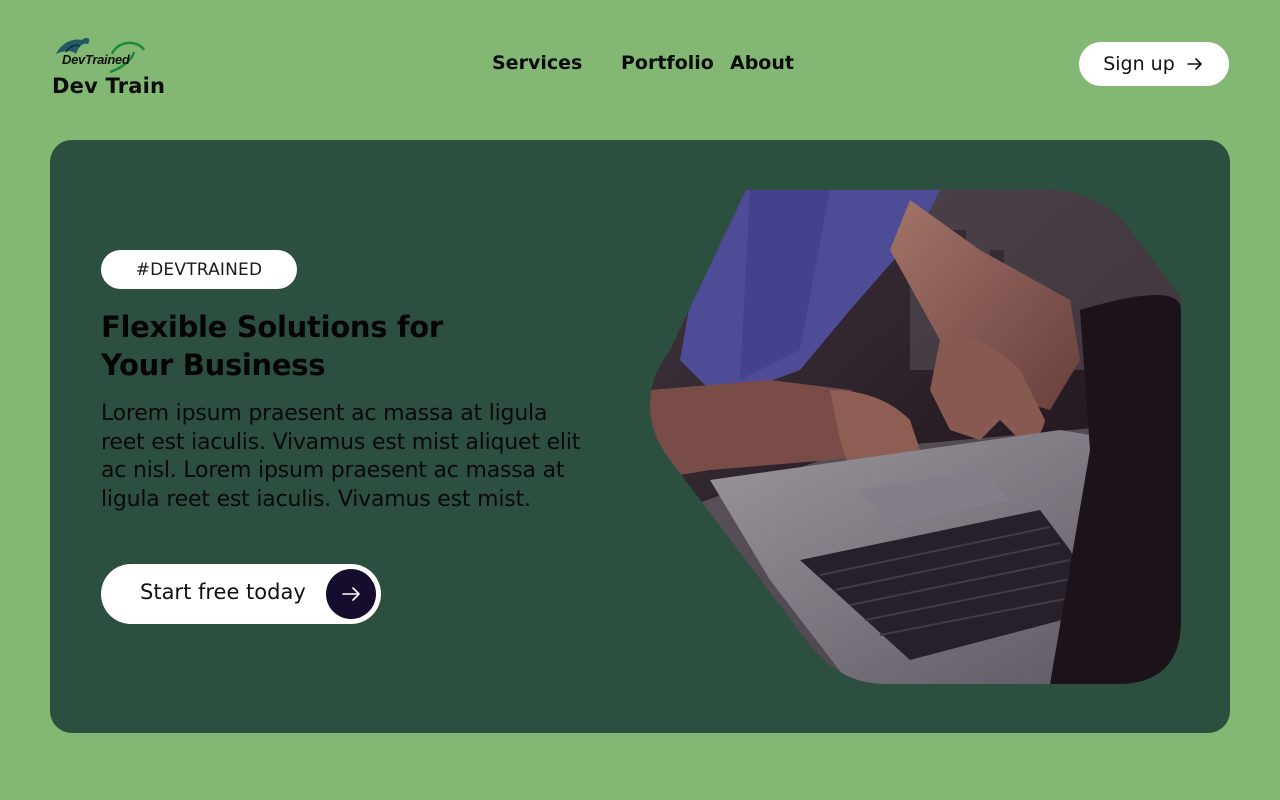 This screenshot has width=1280, height=800. I want to click on nav-item-about: About, so click(762, 63).